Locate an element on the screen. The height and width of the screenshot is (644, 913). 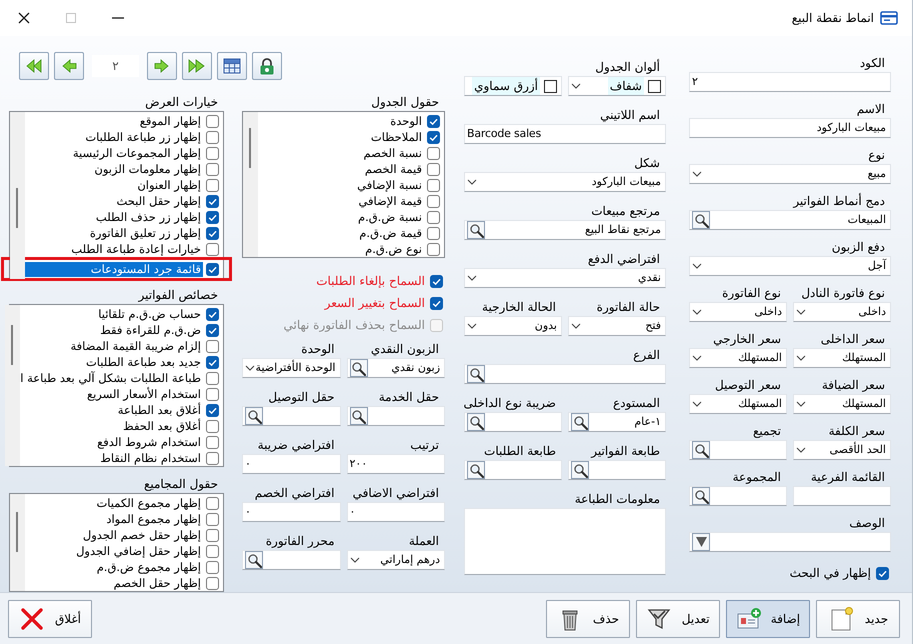
list-item: ض.ق.م للقراءة فقط is located at coordinates (111, 330).